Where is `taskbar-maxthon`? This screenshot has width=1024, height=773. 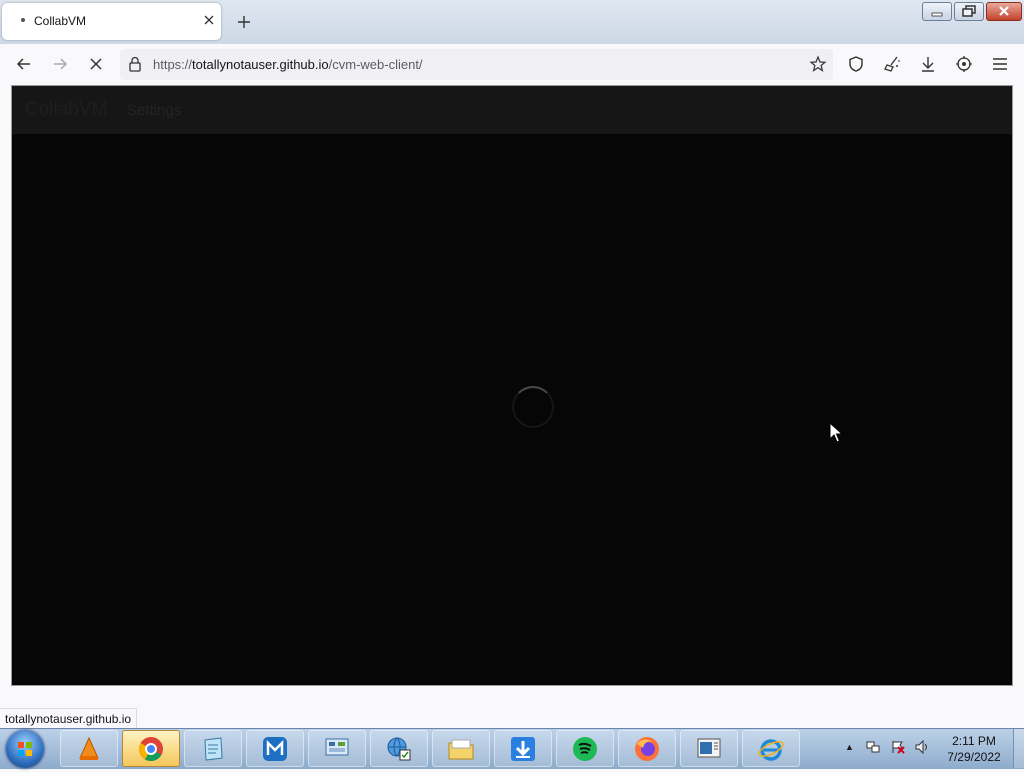 taskbar-maxthon is located at coordinates (275, 748).